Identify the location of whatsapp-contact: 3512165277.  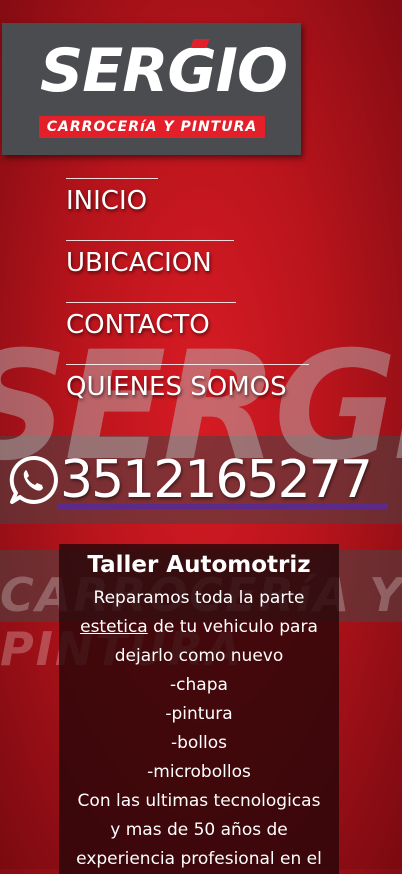
(190, 480).